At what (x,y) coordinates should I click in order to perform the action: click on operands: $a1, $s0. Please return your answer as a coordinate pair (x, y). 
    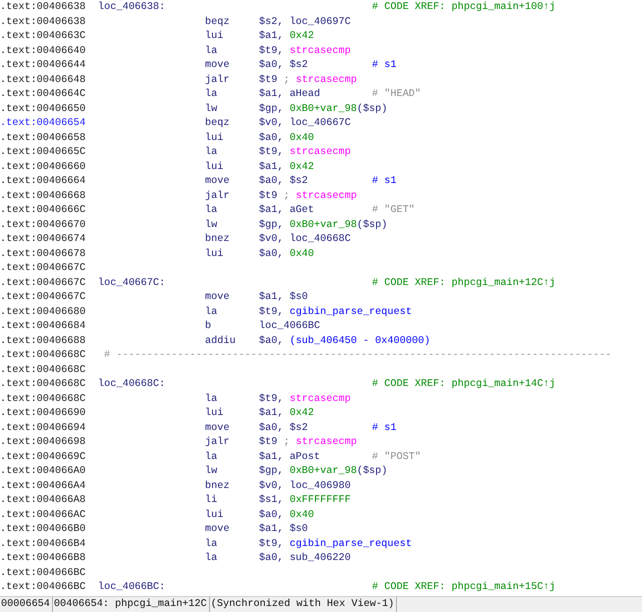
    Looking at the image, I should click on (283, 530).